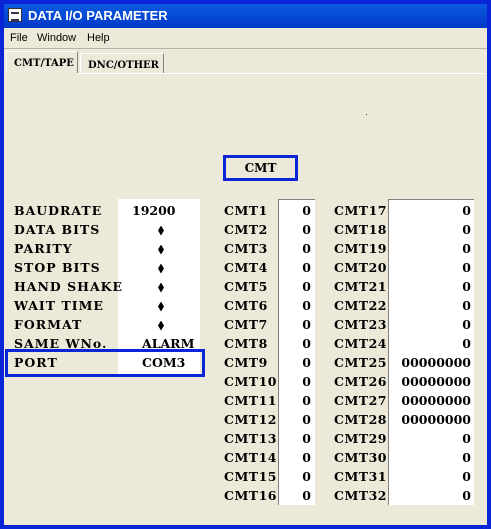 This screenshot has width=491, height=529. I want to click on baudrate-value: 19200, so click(154, 210).